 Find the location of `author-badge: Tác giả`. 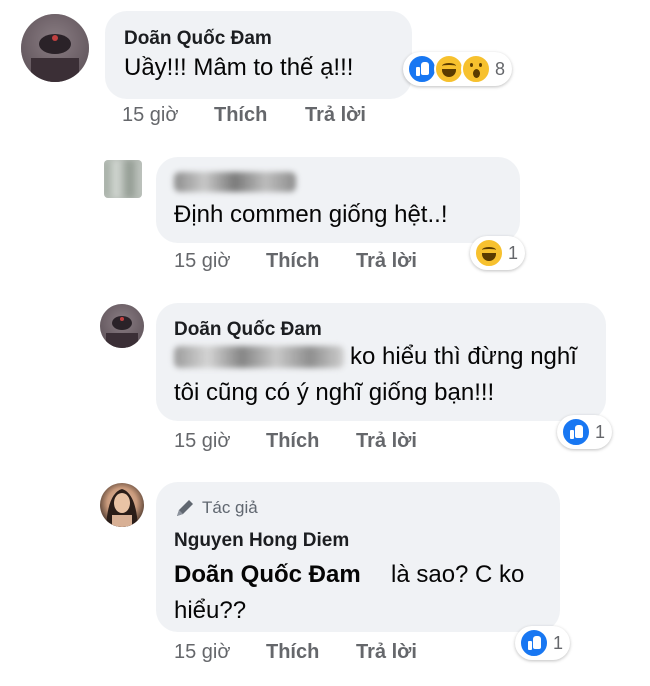

author-badge: Tác giả is located at coordinates (230, 507).